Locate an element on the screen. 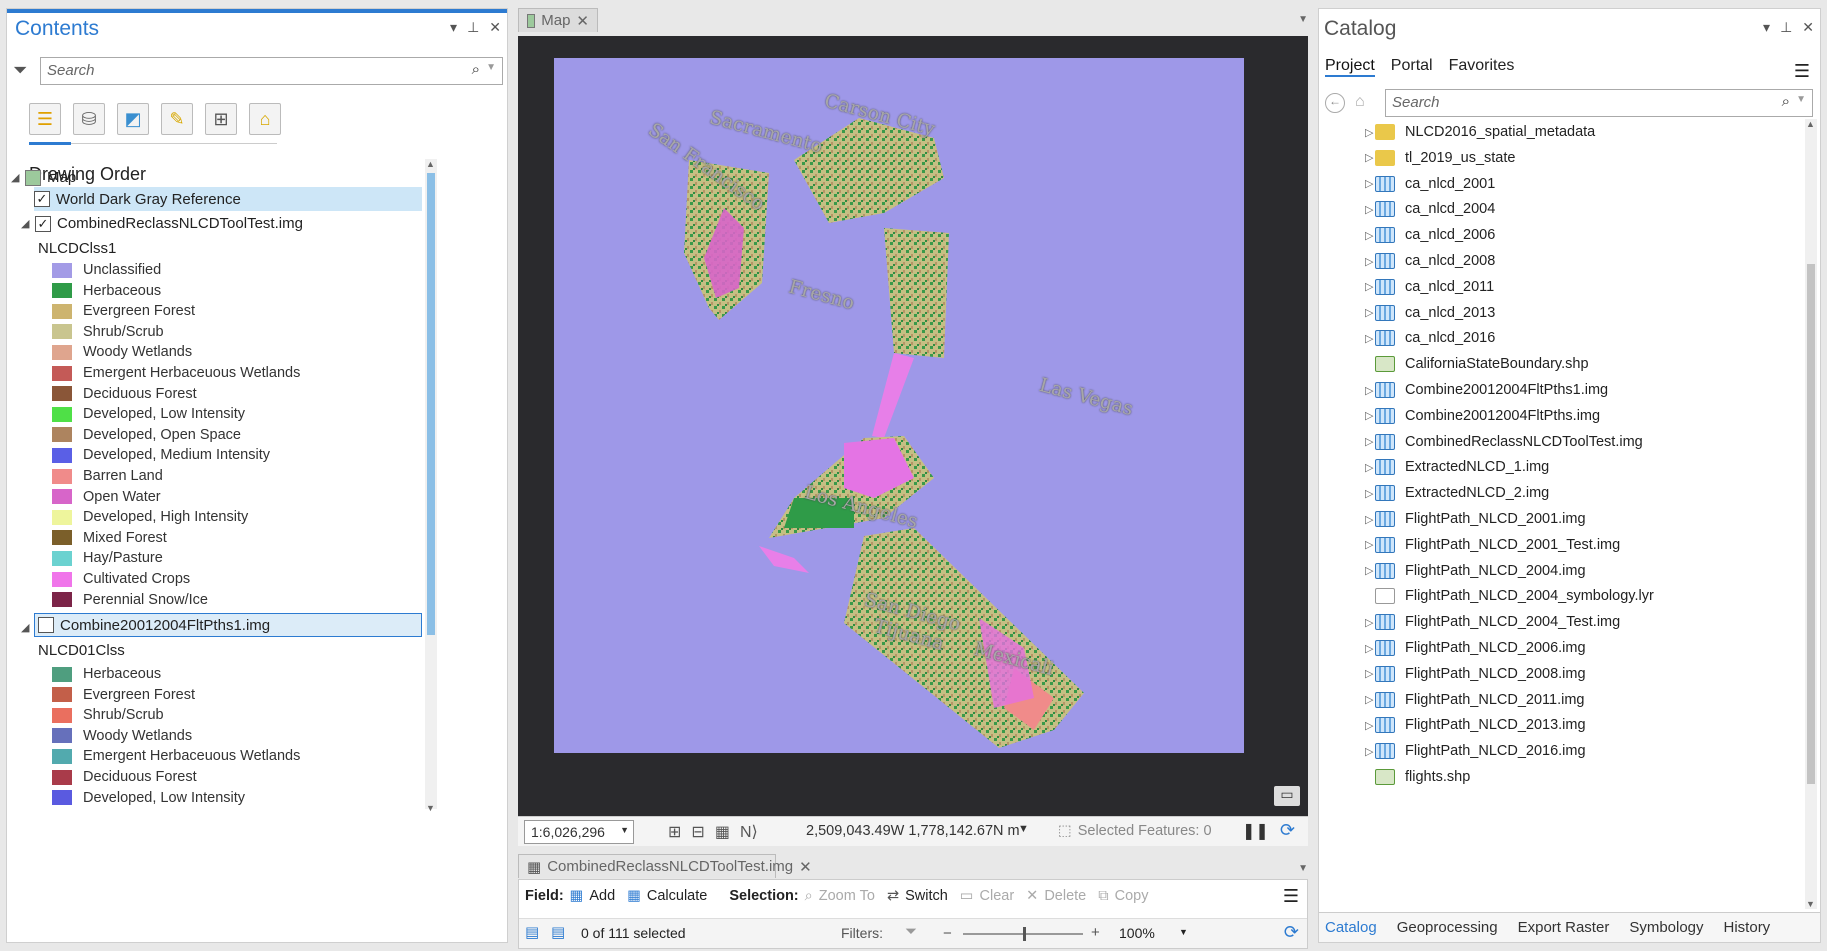 The width and height of the screenshot is (1827, 951). layer-combine-fltpths1: Combine20012004FltPths1.img is located at coordinates (228, 625).